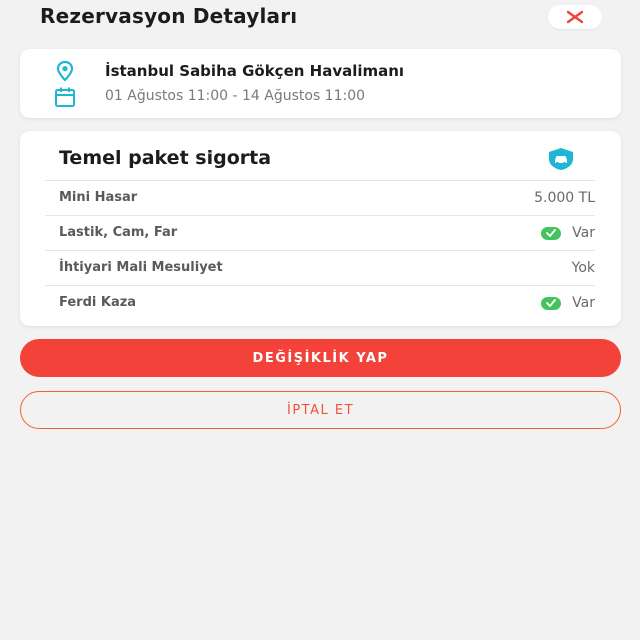 This screenshot has width=640, height=640. Describe the element at coordinates (320, 267) in the screenshot. I see `insurance-row: İhtiyari Mali Mesuliyet Yok` at that location.